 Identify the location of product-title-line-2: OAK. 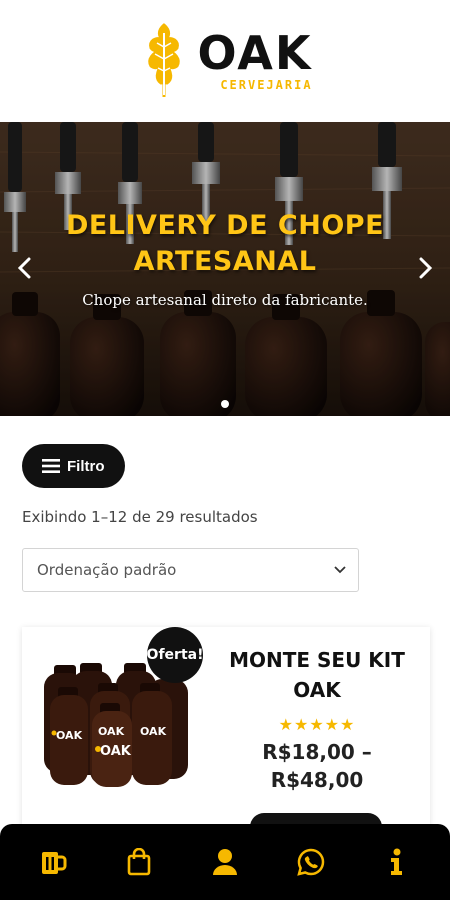
(317, 690).